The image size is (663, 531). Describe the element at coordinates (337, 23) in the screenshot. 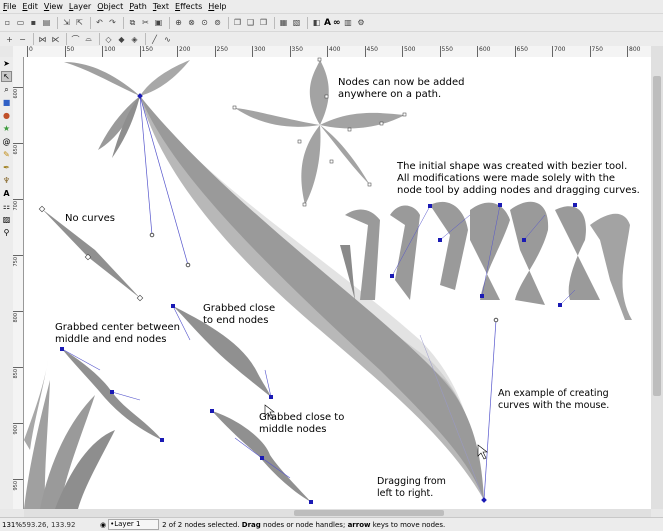

I see `xml-editor-icon: ∞` at that location.